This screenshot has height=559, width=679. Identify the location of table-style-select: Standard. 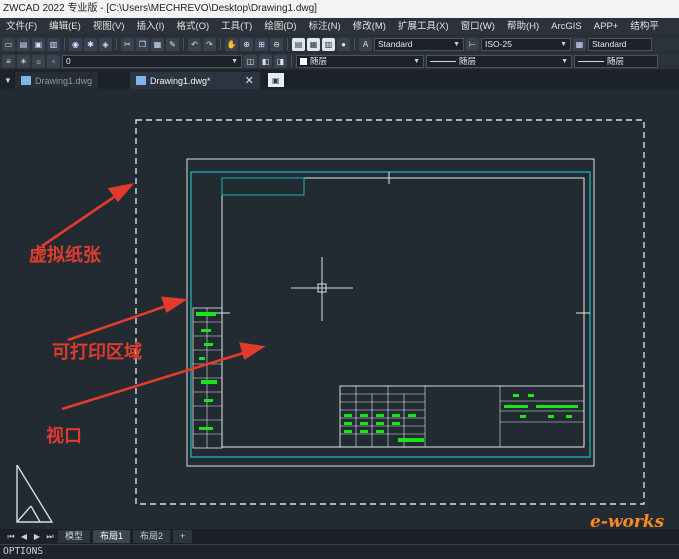
(620, 44).